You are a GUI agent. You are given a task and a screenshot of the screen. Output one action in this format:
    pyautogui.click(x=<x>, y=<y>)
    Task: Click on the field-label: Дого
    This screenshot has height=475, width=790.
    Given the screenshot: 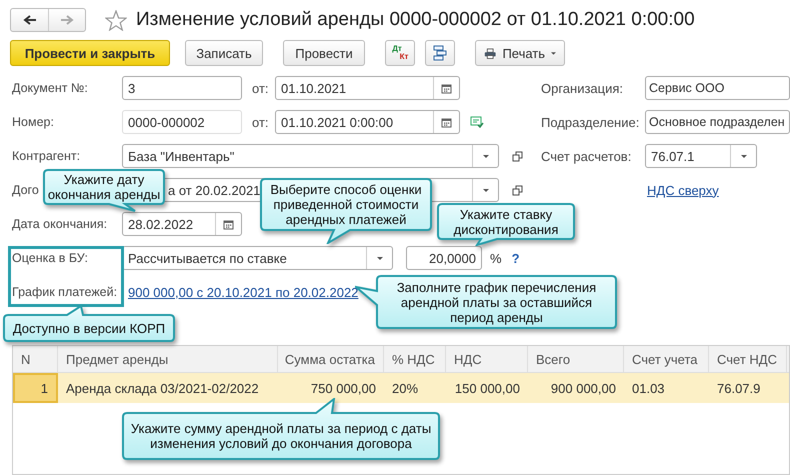 What is the action you would take?
    pyautogui.click(x=25, y=190)
    